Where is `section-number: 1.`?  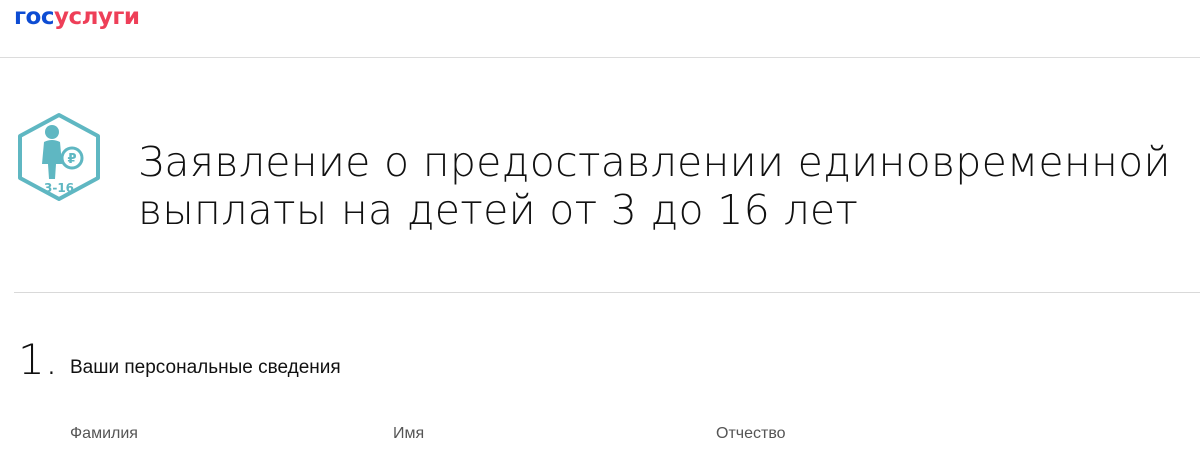 section-number: 1. is located at coordinates (38, 359).